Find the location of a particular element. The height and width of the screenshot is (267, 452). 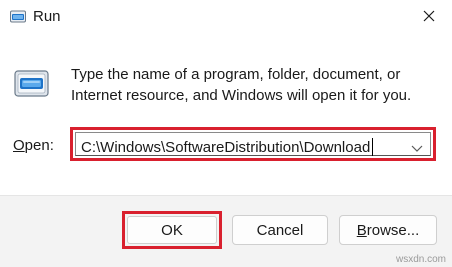

chevron-down-icon is located at coordinates (417, 148).